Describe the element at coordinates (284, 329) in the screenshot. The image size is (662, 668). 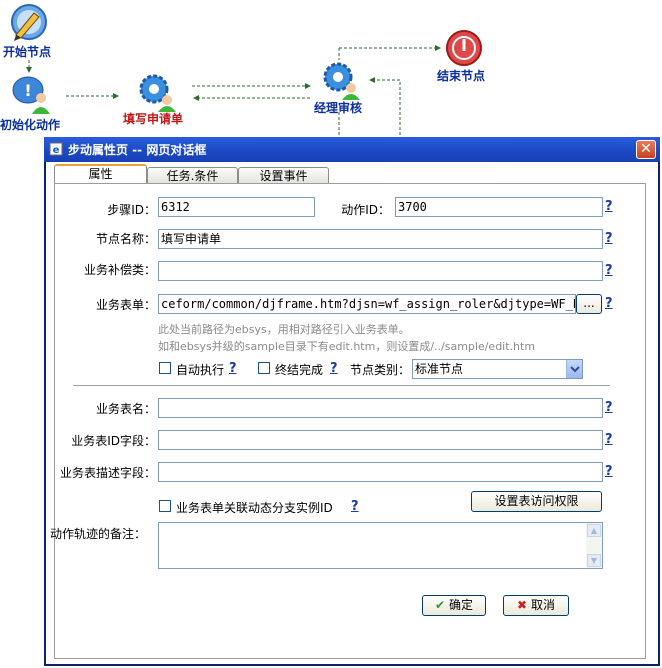
I see `biz-form-hint-1: 此处当前路径为ebsys，用相对路径引入业务表单。` at that location.